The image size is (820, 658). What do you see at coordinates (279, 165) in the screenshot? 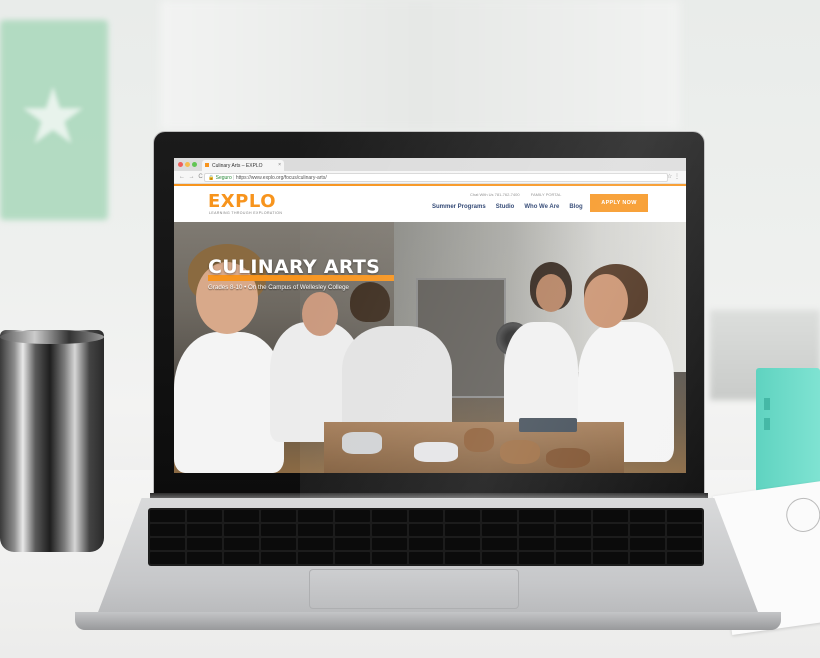
I see `close-tab-icon: ×` at bounding box center [279, 165].